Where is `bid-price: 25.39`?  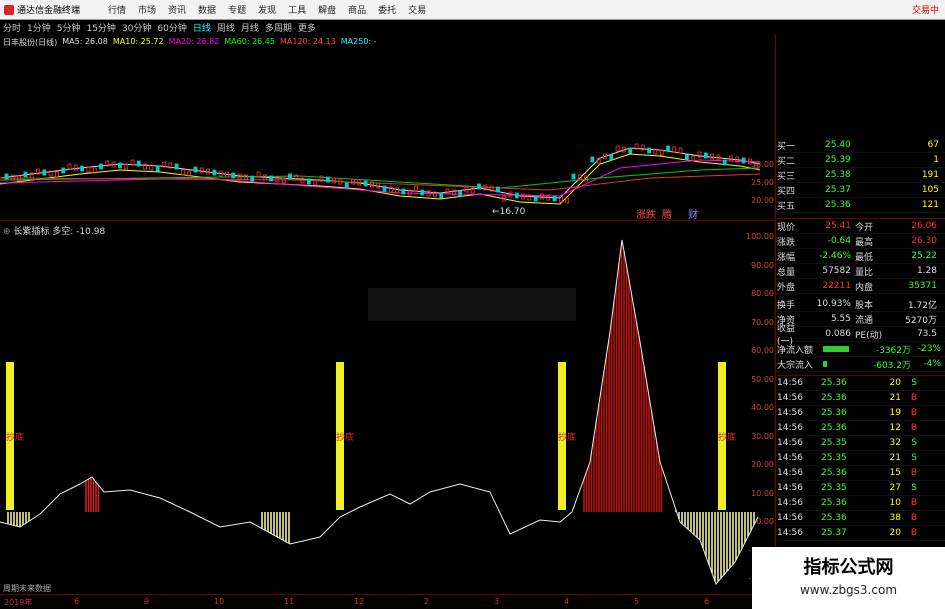
bid-price: 25.39 is located at coordinates (838, 160).